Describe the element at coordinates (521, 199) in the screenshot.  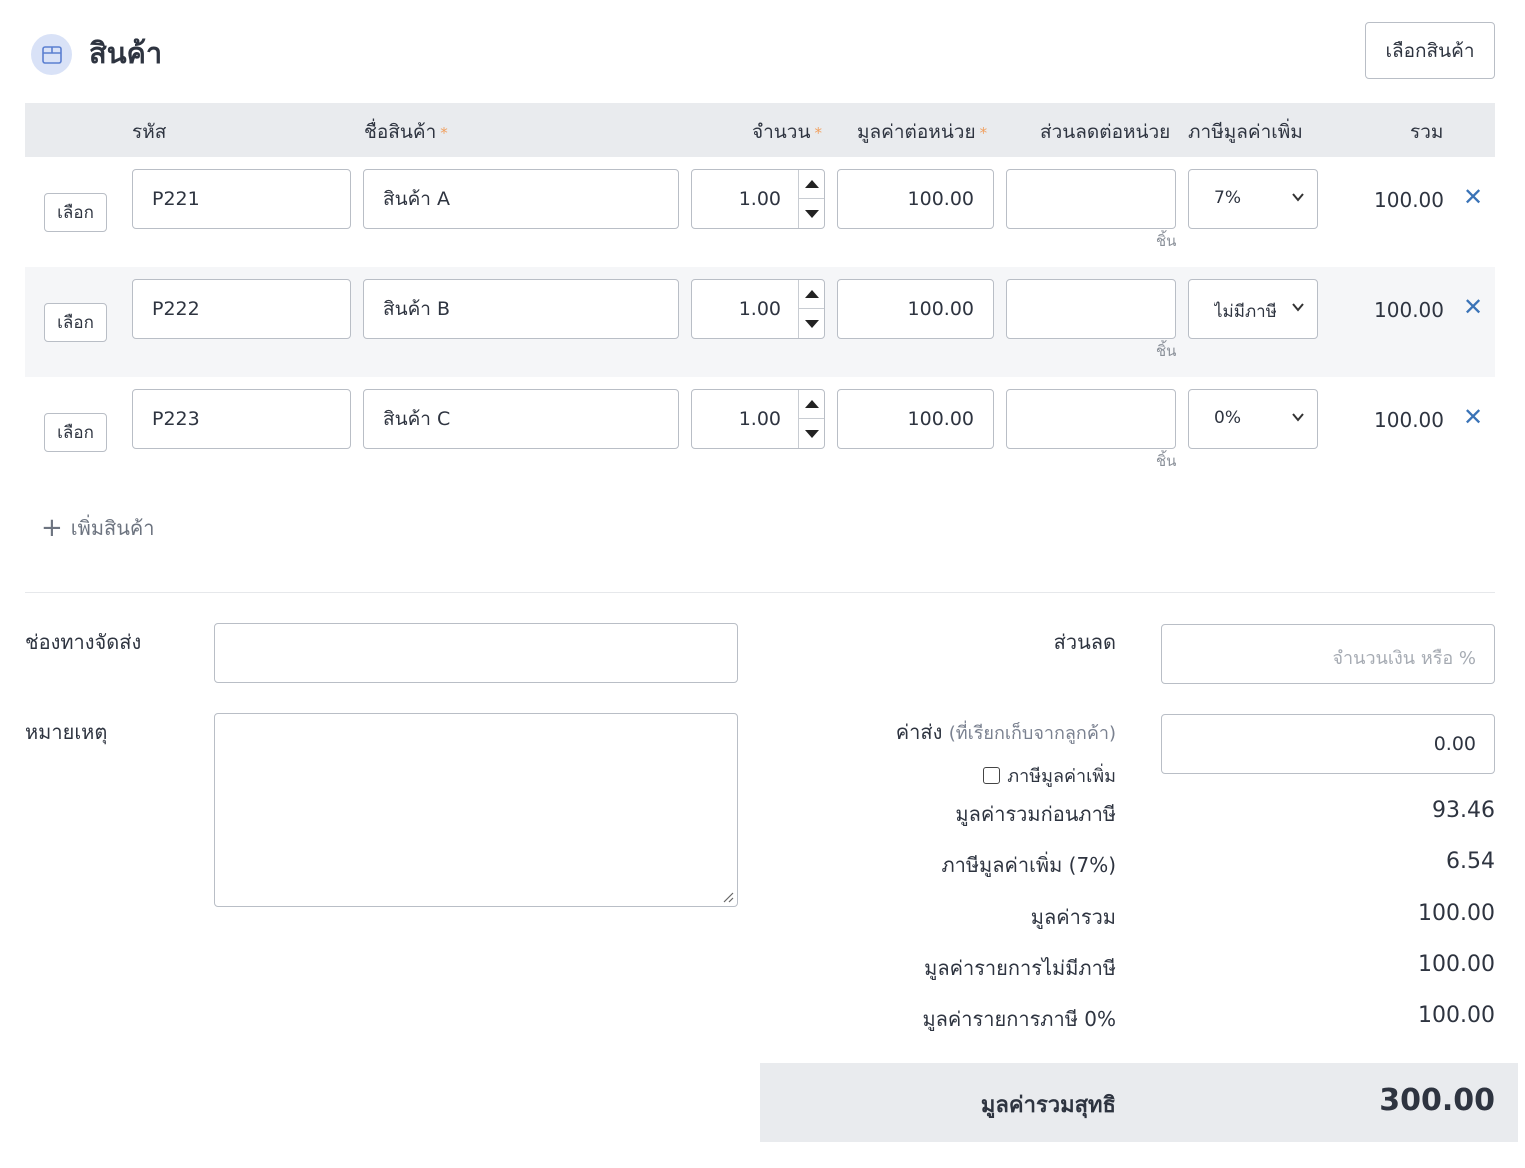
I see `product-name-input: สินค้า A` at that location.